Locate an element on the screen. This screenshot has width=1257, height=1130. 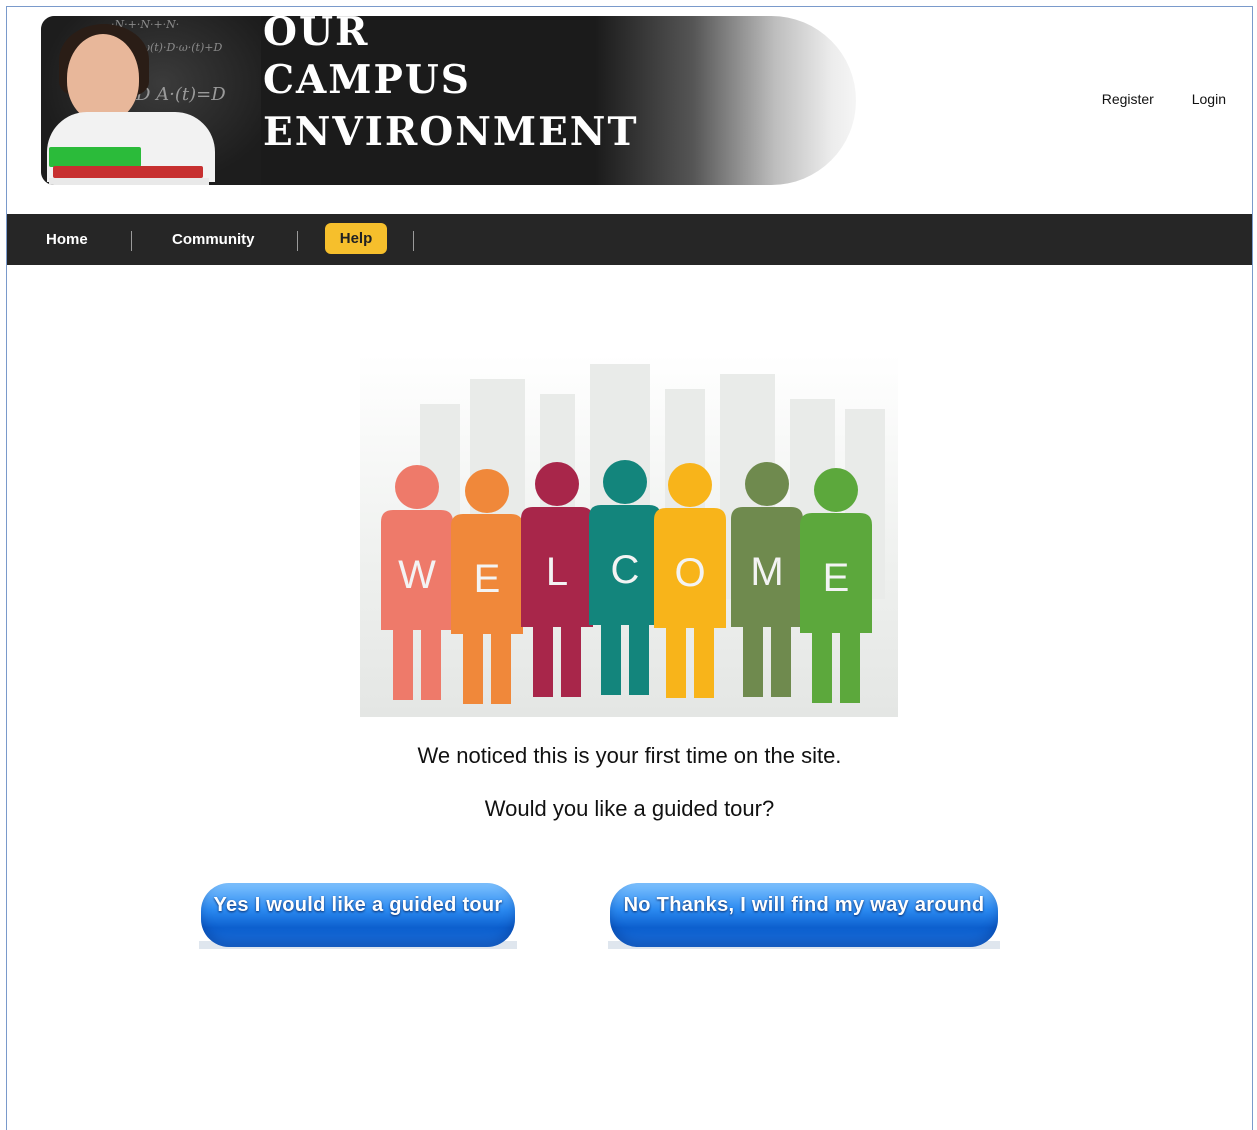
guided-tour-no-button: No Thanks, I will find my way around is located at coordinates (804, 915).